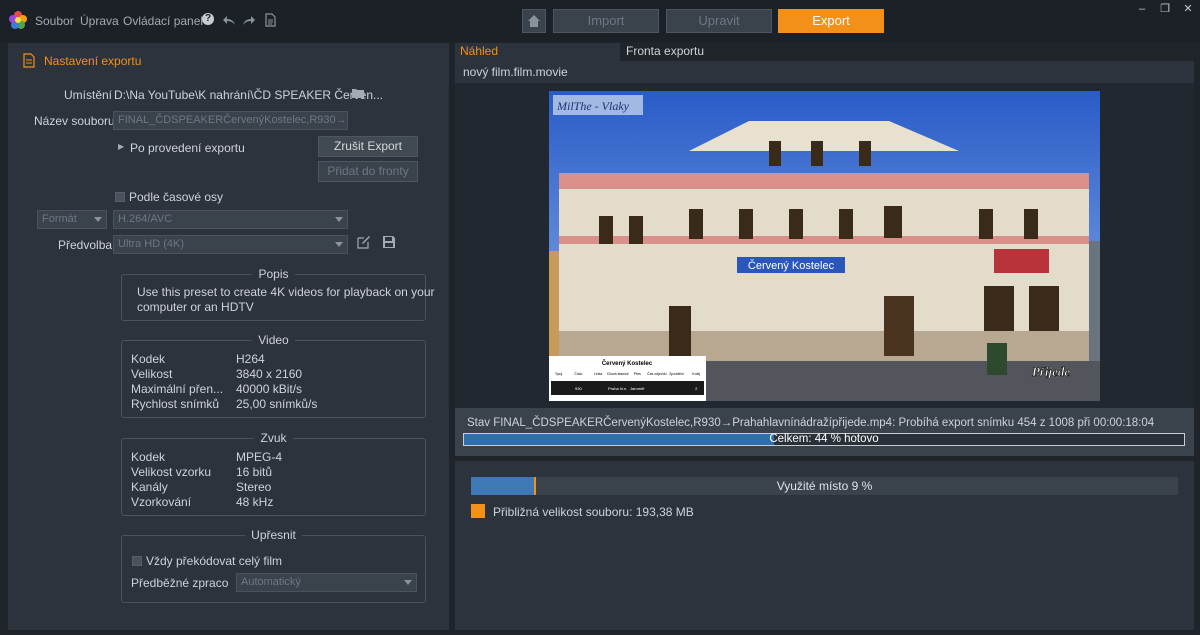 This screenshot has width=1200, height=635. I want to click on home-icon, so click(534, 21).